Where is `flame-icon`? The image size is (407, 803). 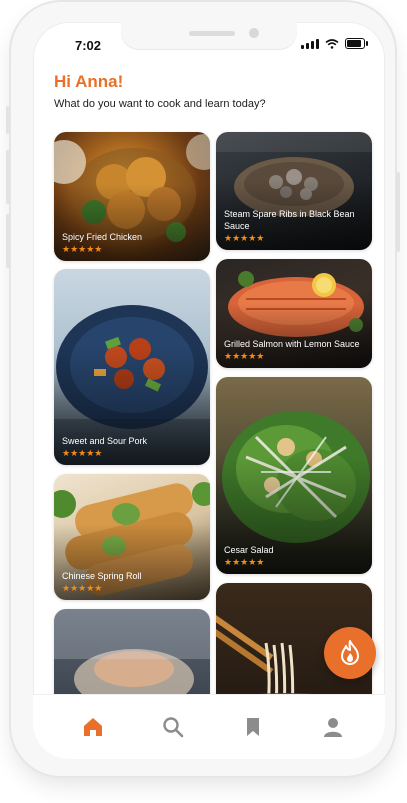
flame-icon is located at coordinates (350, 652).